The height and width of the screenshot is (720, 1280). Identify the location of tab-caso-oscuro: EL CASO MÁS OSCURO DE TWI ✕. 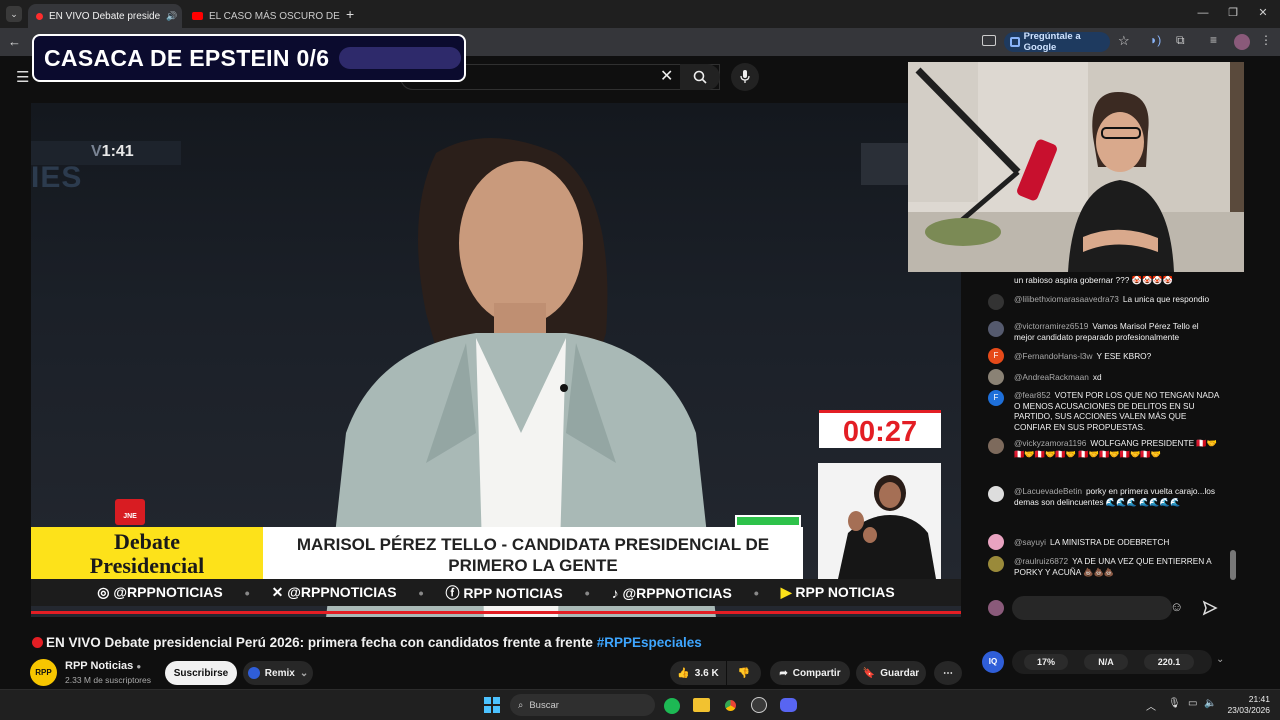
(262, 16).